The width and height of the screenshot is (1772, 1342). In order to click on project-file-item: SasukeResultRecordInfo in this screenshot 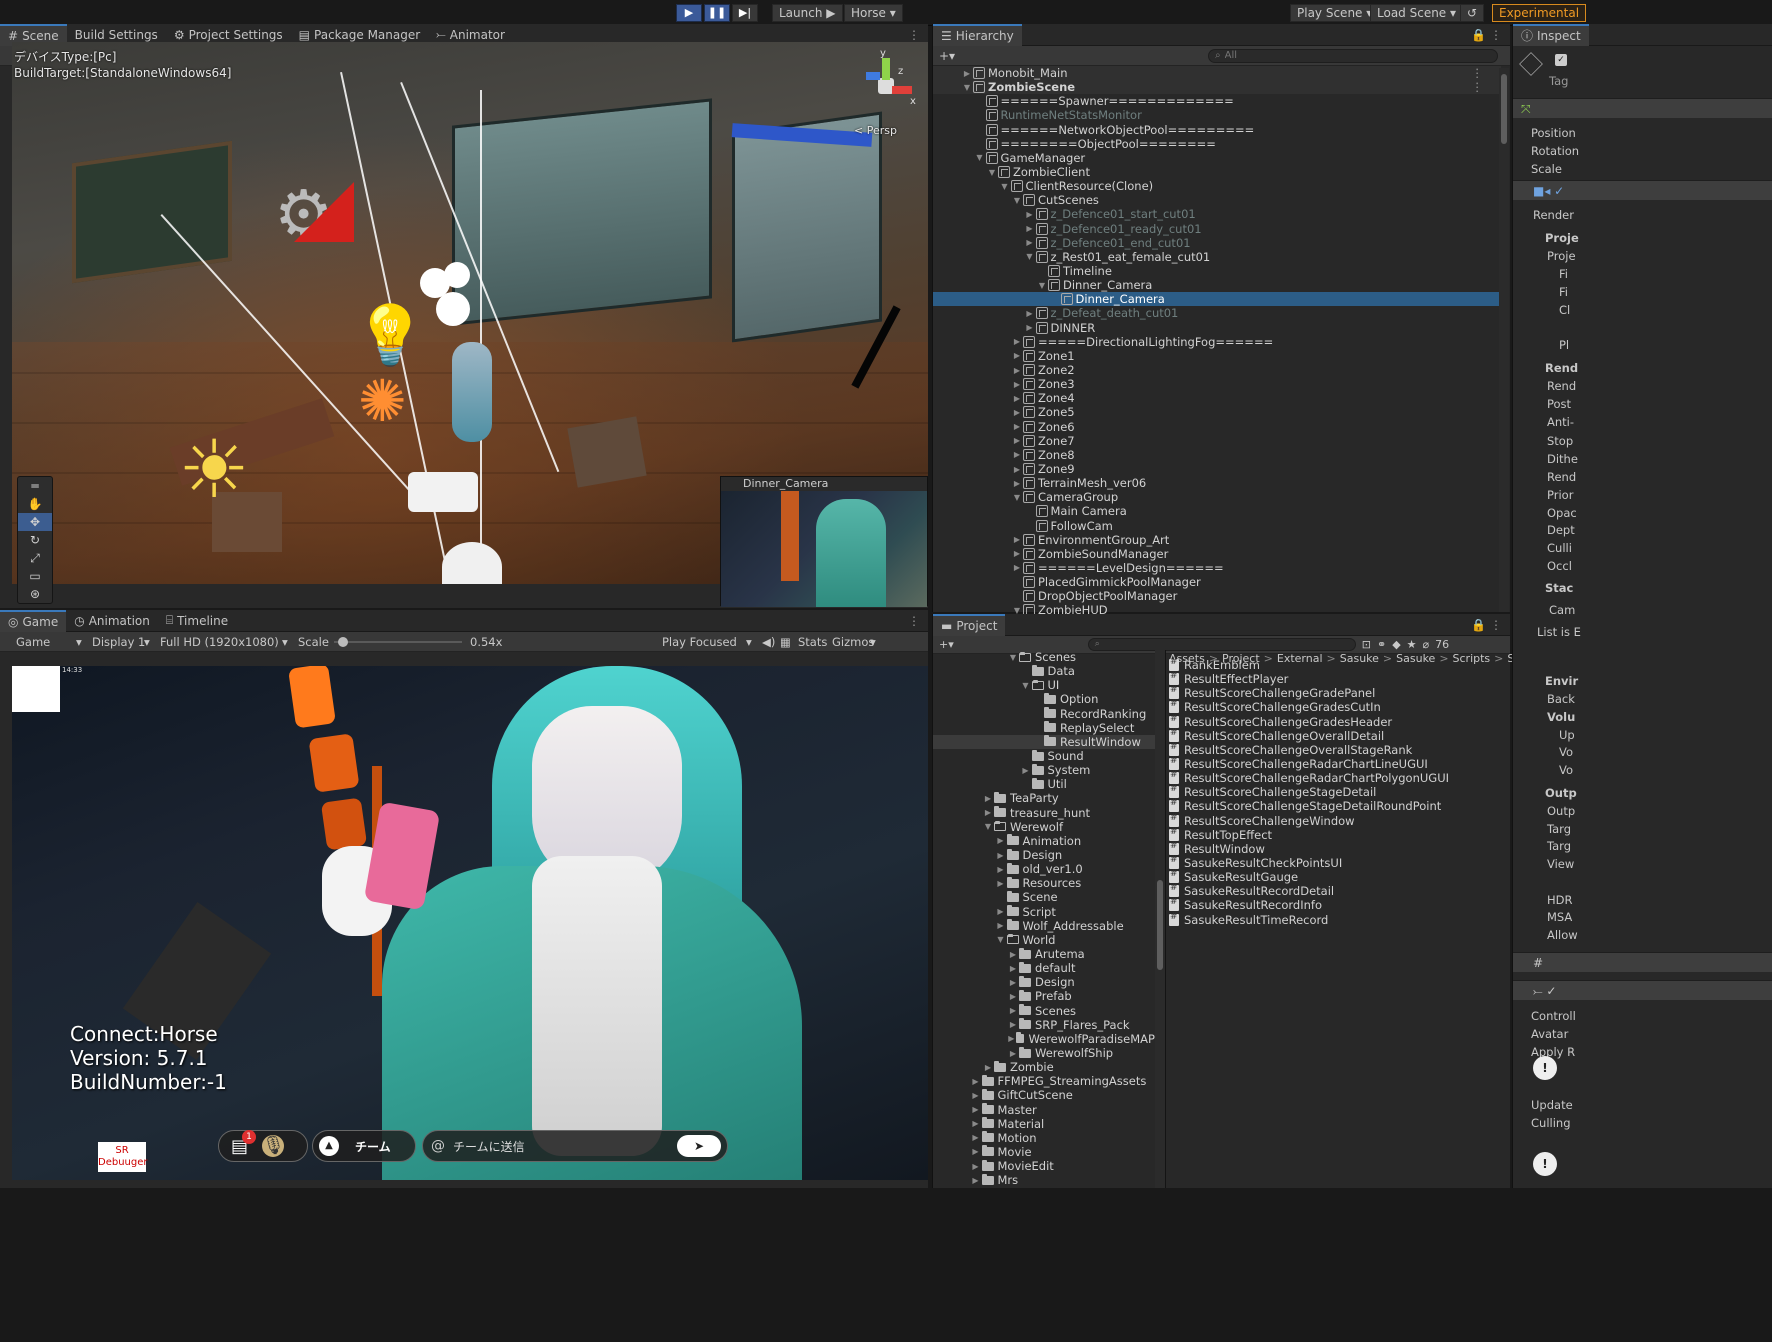, I will do `click(1340, 904)`.